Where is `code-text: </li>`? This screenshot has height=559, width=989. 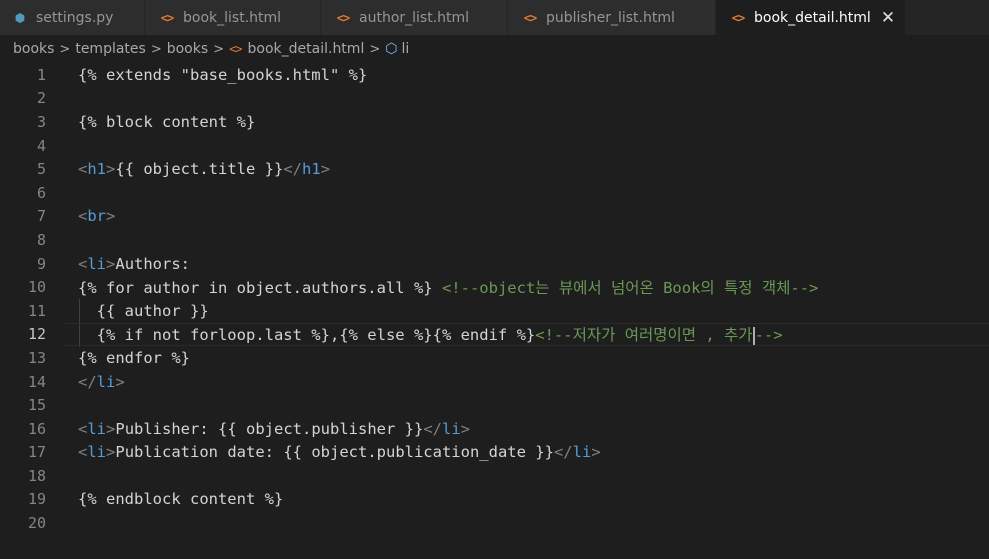 code-text: </li> is located at coordinates (101, 382).